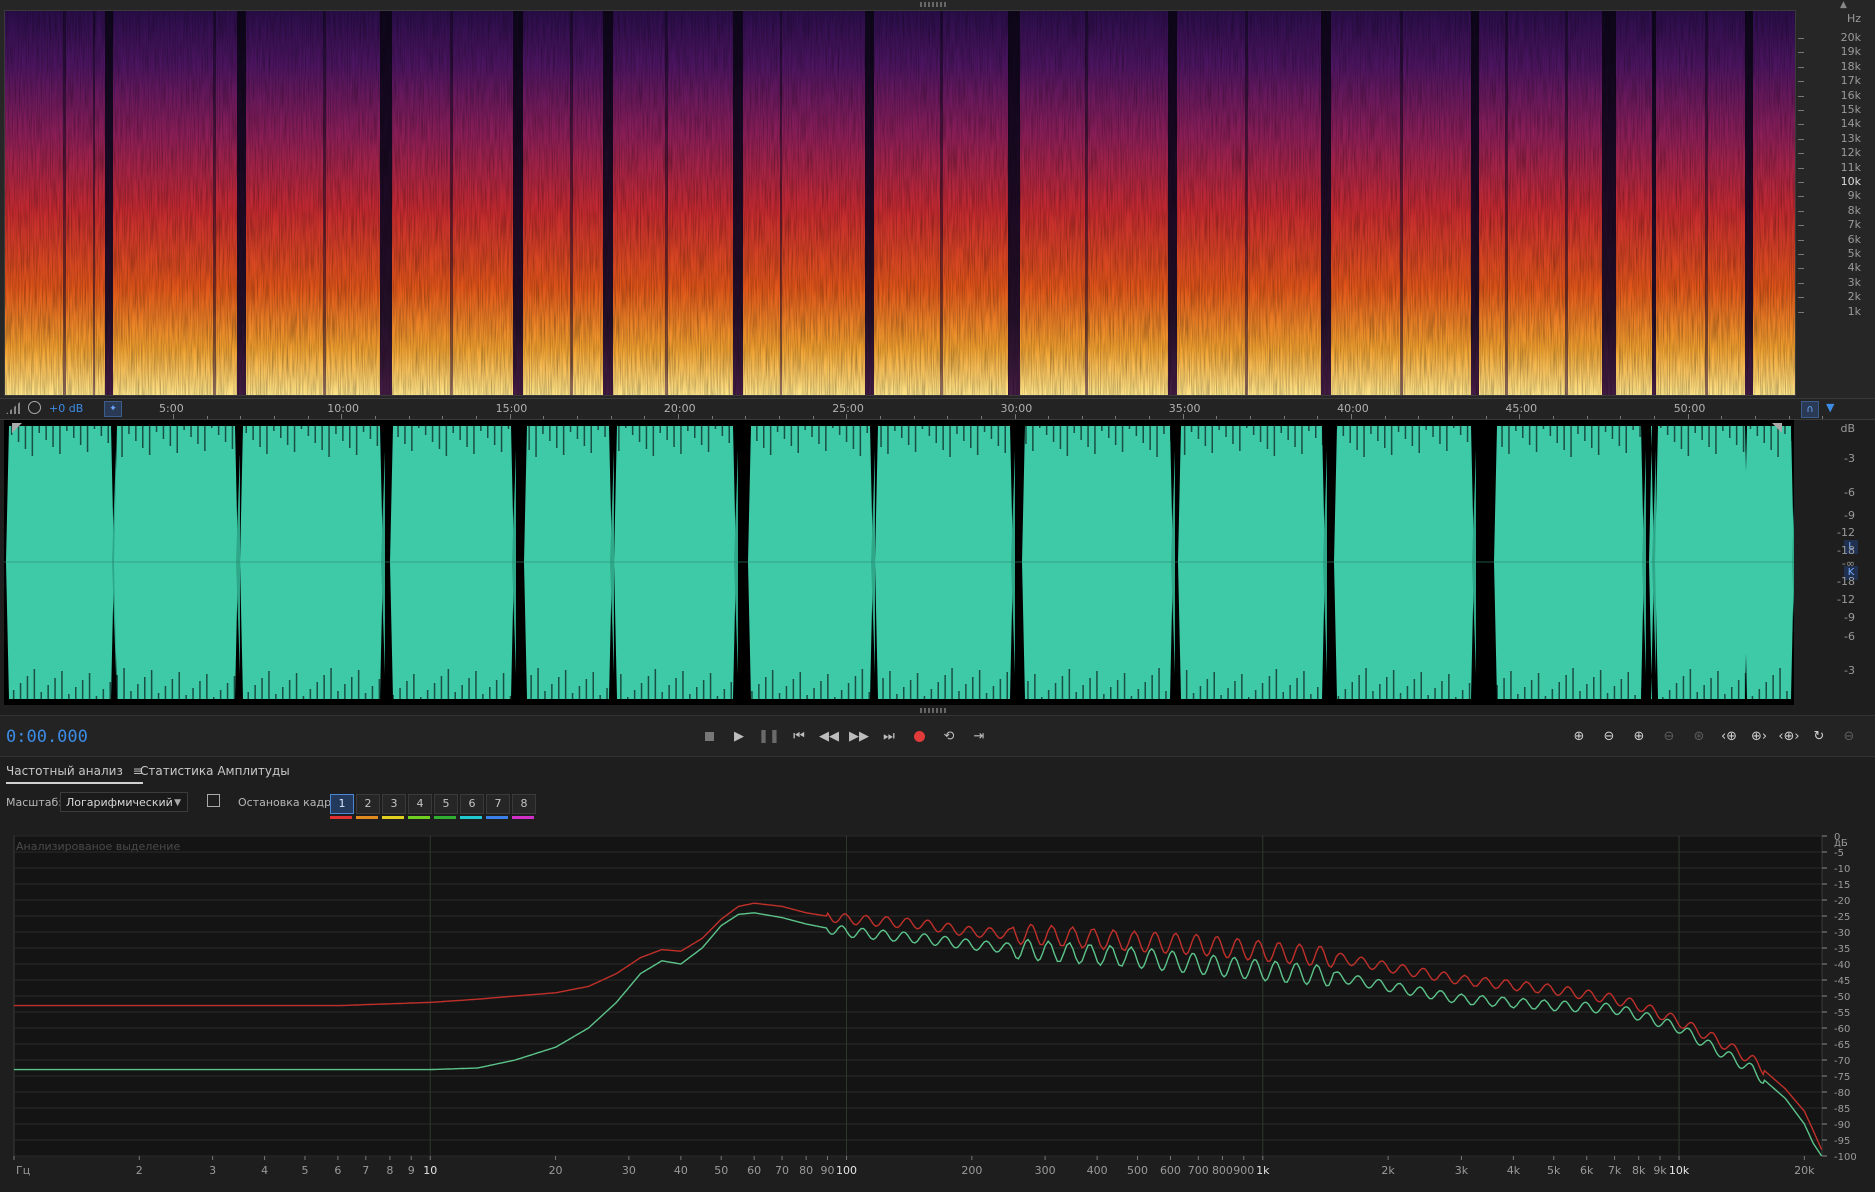 The height and width of the screenshot is (1192, 1875). What do you see at coordinates (739, 736) in the screenshot?
I see `play-button: ▶` at bounding box center [739, 736].